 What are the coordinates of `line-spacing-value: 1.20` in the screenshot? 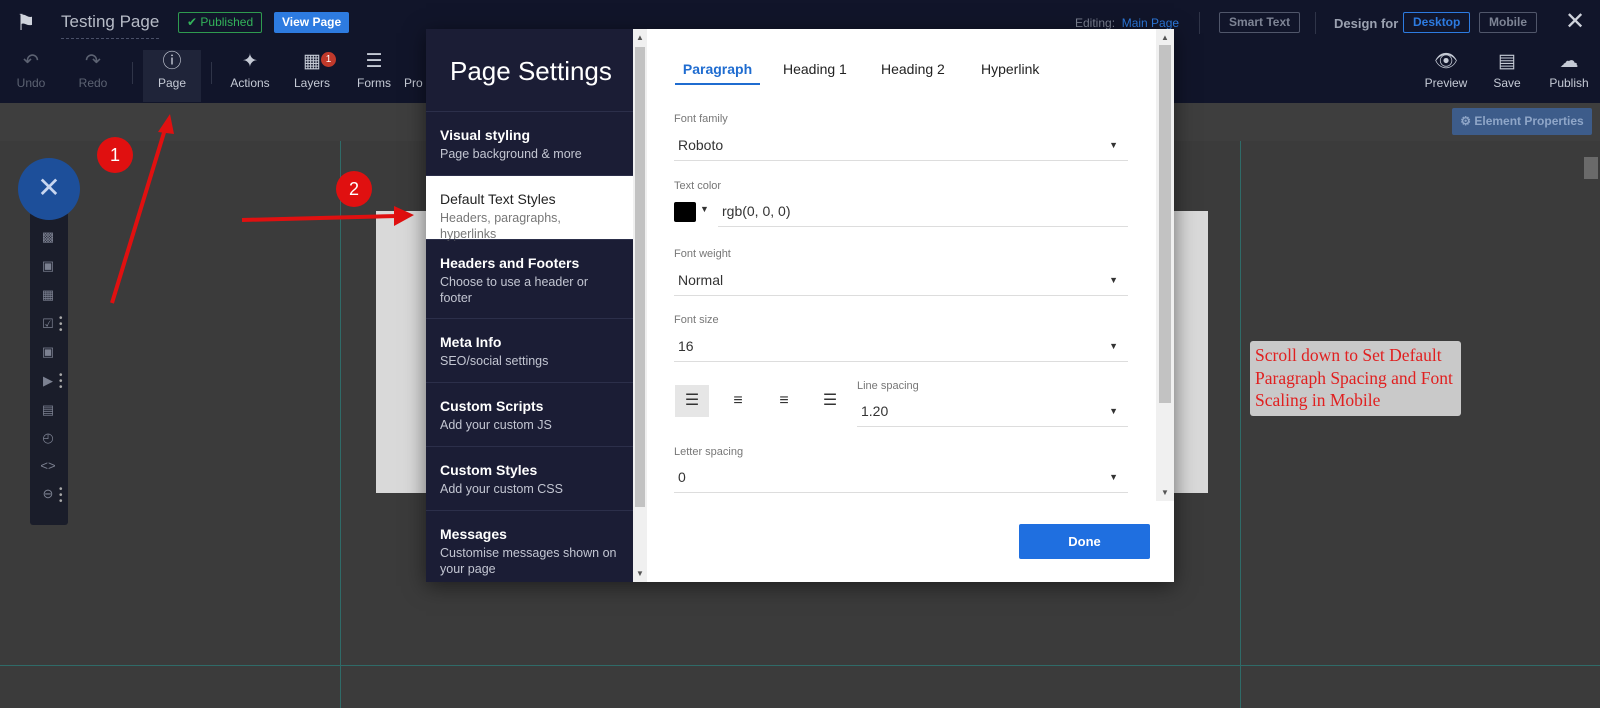 It's located at (875, 411).